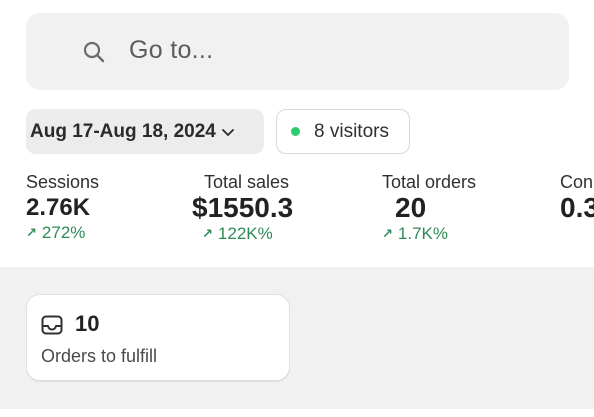 The width and height of the screenshot is (594, 417). Describe the element at coordinates (247, 182) in the screenshot. I see `metric-label: Total sales` at that location.